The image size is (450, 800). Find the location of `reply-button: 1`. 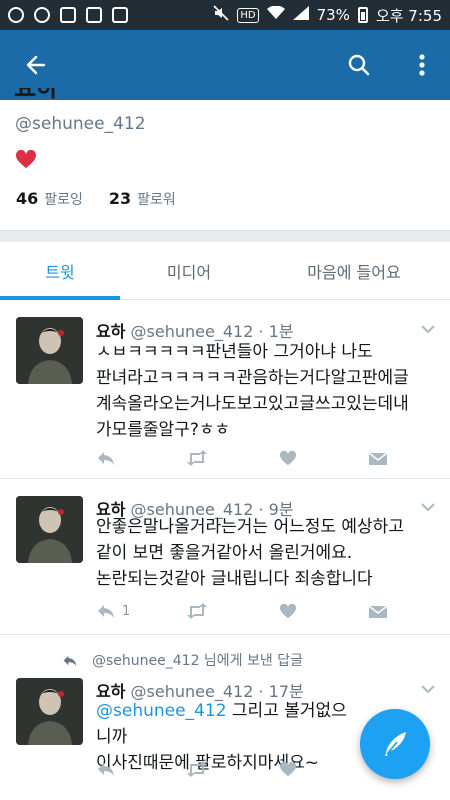

reply-button: 1 is located at coordinates (113, 611).